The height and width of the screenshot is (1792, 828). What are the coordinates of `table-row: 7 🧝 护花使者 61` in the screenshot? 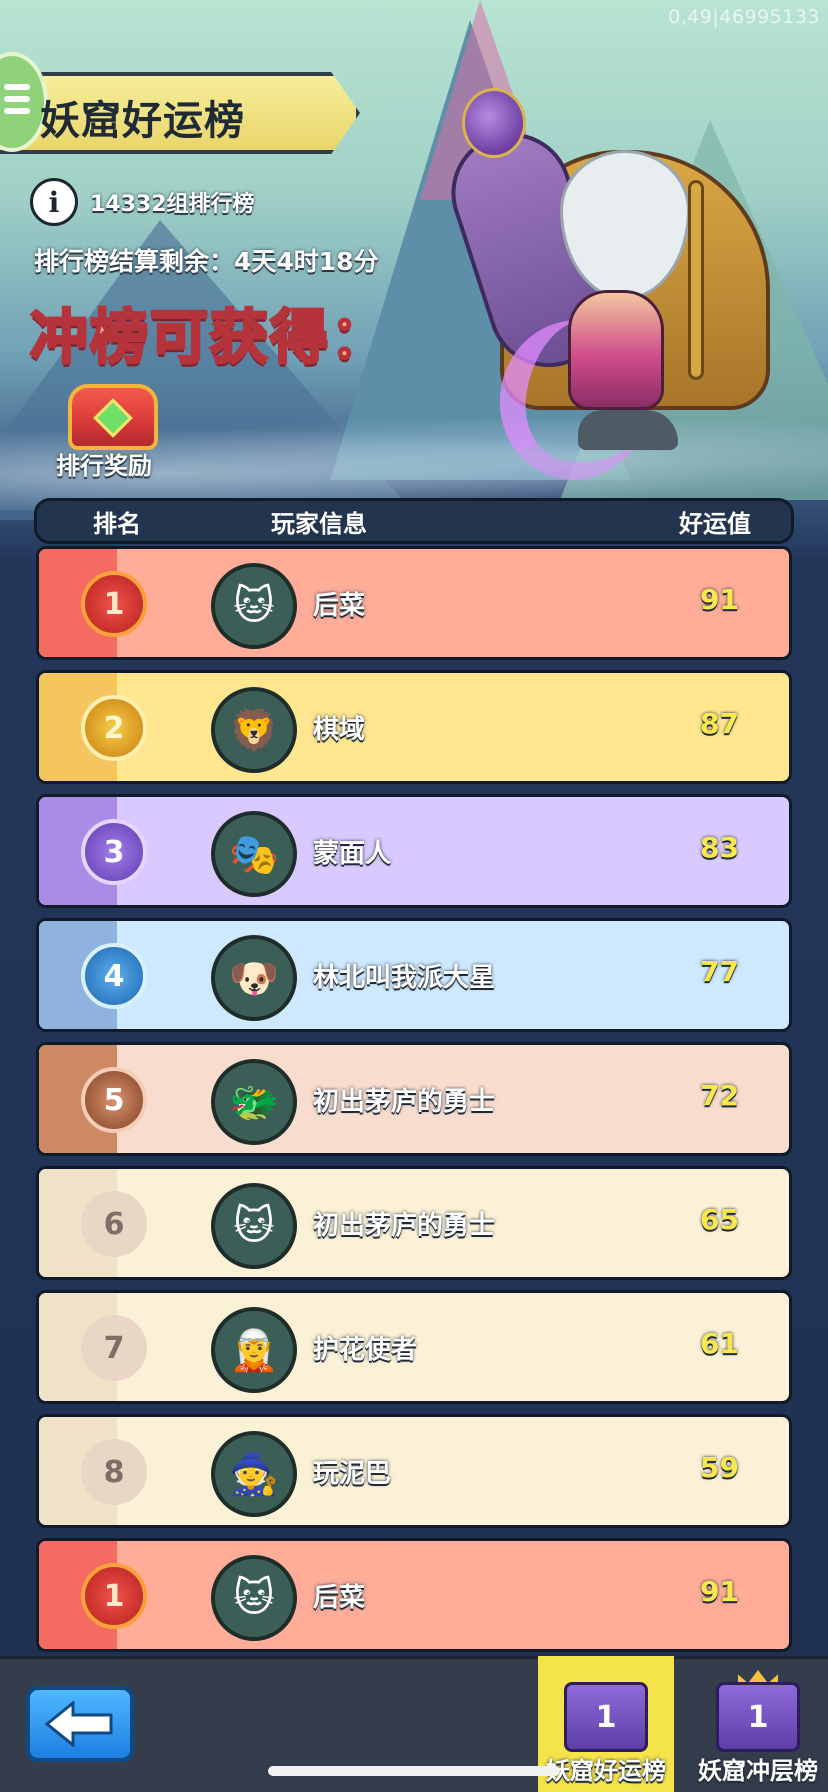 It's located at (414, 1347).